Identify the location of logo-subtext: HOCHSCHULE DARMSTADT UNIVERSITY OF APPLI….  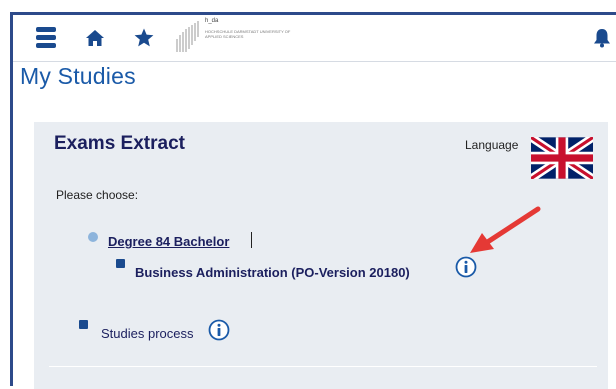
(248, 34).